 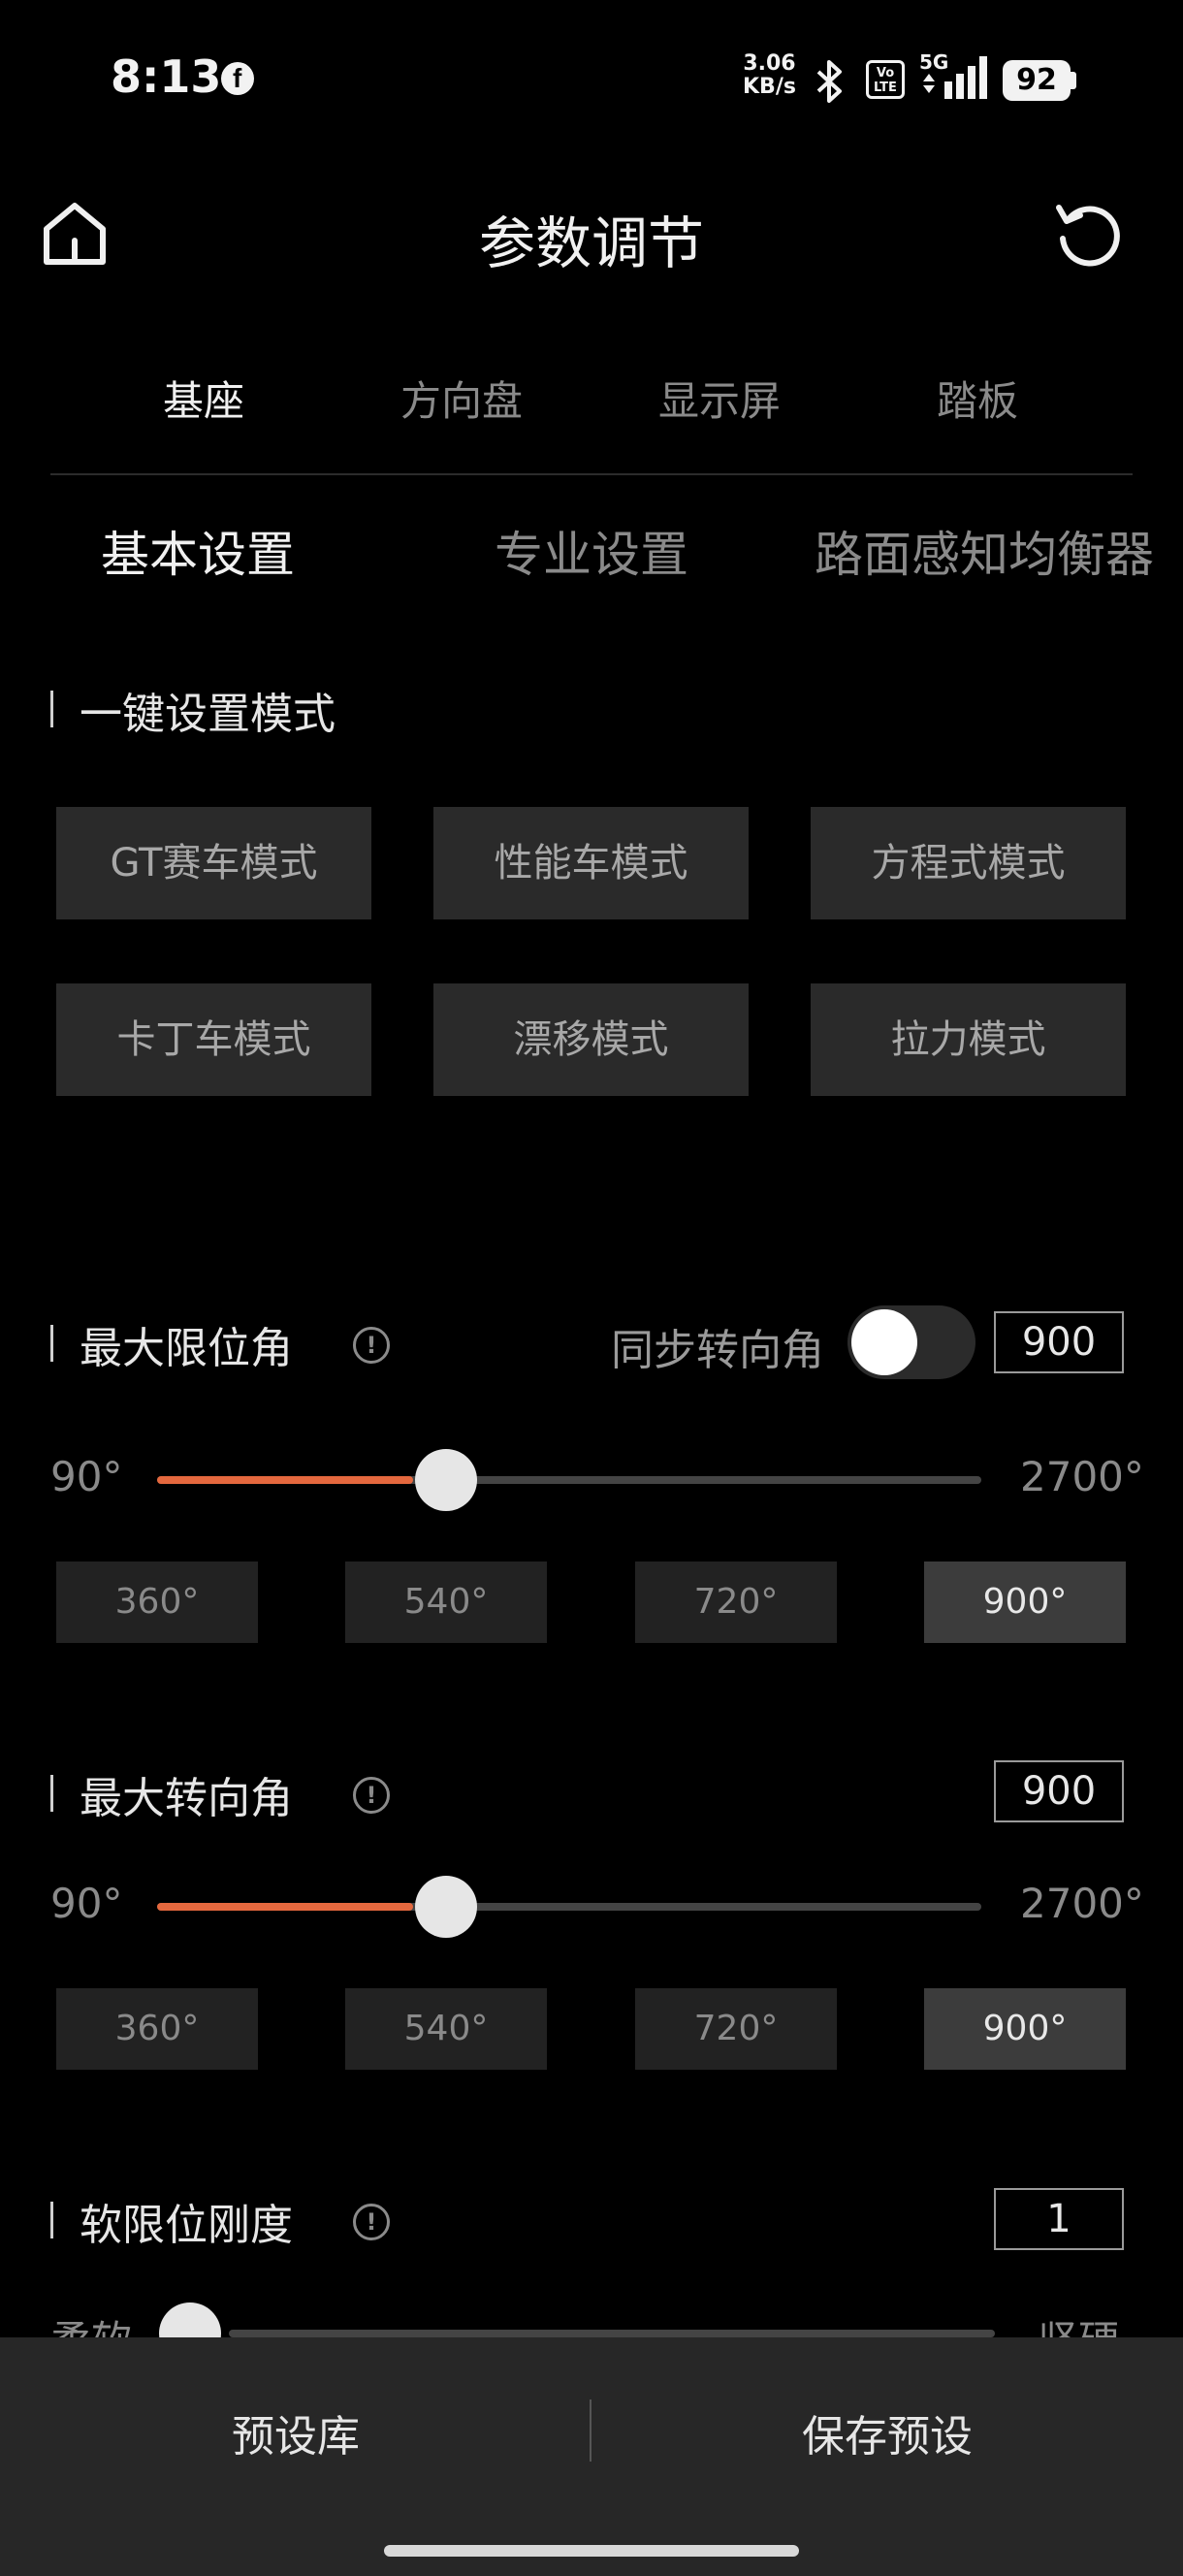 What do you see at coordinates (968, 863) in the screenshot?
I see `mode-formula-button: 方程式模式` at bounding box center [968, 863].